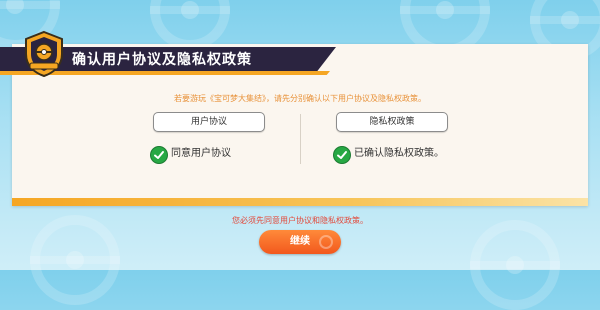 Image resolution: width=600 pixels, height=310 pixels. I want to click on agree-user-agreement-checkbox, so click(159, 155).